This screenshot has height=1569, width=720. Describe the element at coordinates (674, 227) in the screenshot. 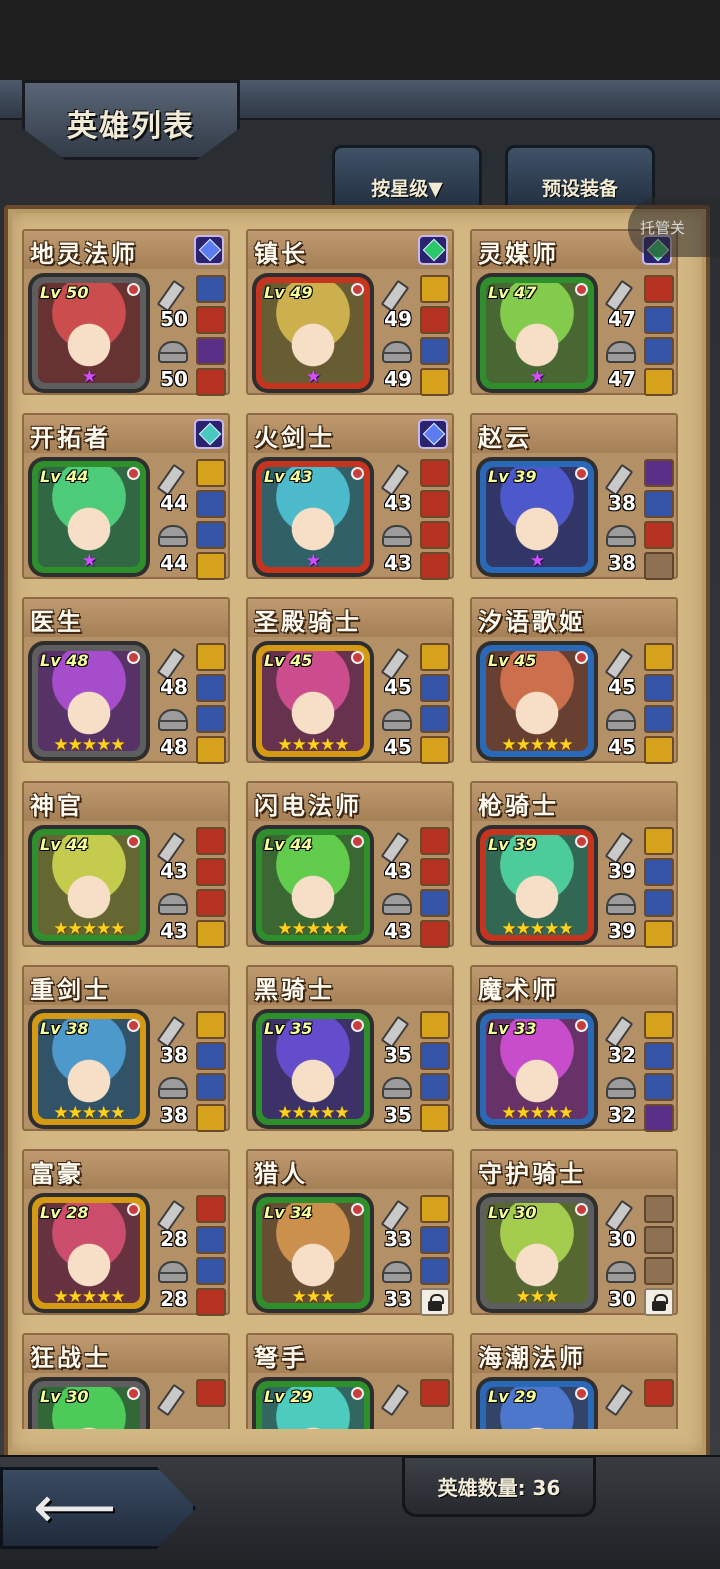

I see `auto-mode-button: 托管关` at that location.